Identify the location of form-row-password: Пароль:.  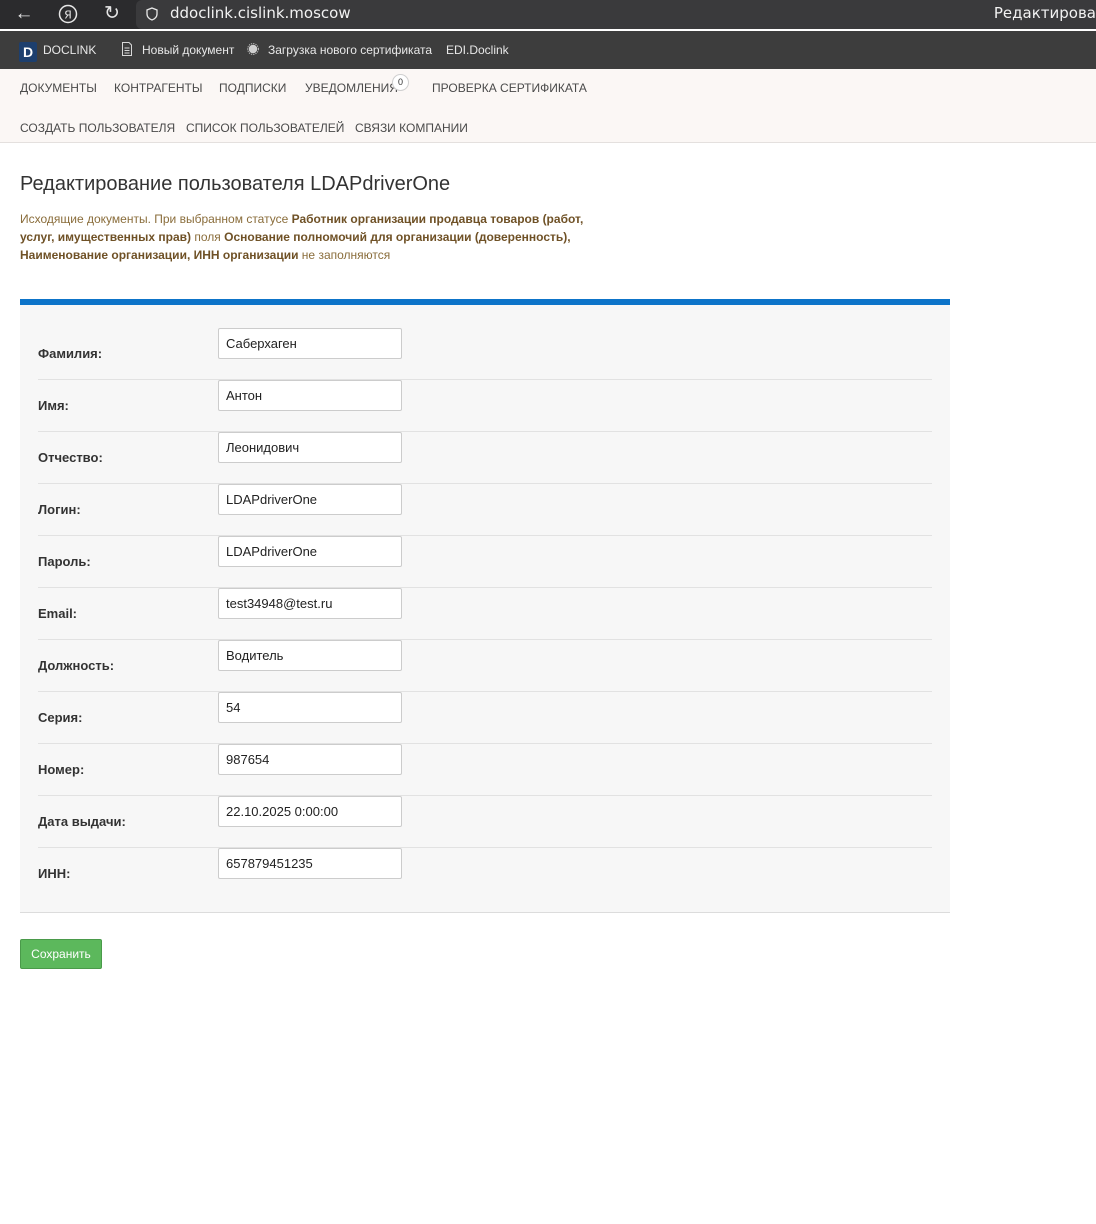
(485, 562).